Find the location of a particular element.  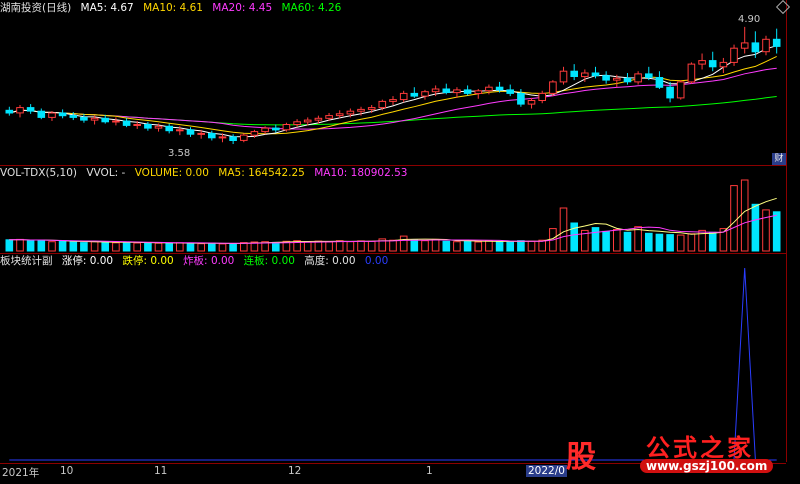

time-tick: 12 is located at coordinates (295, 471).